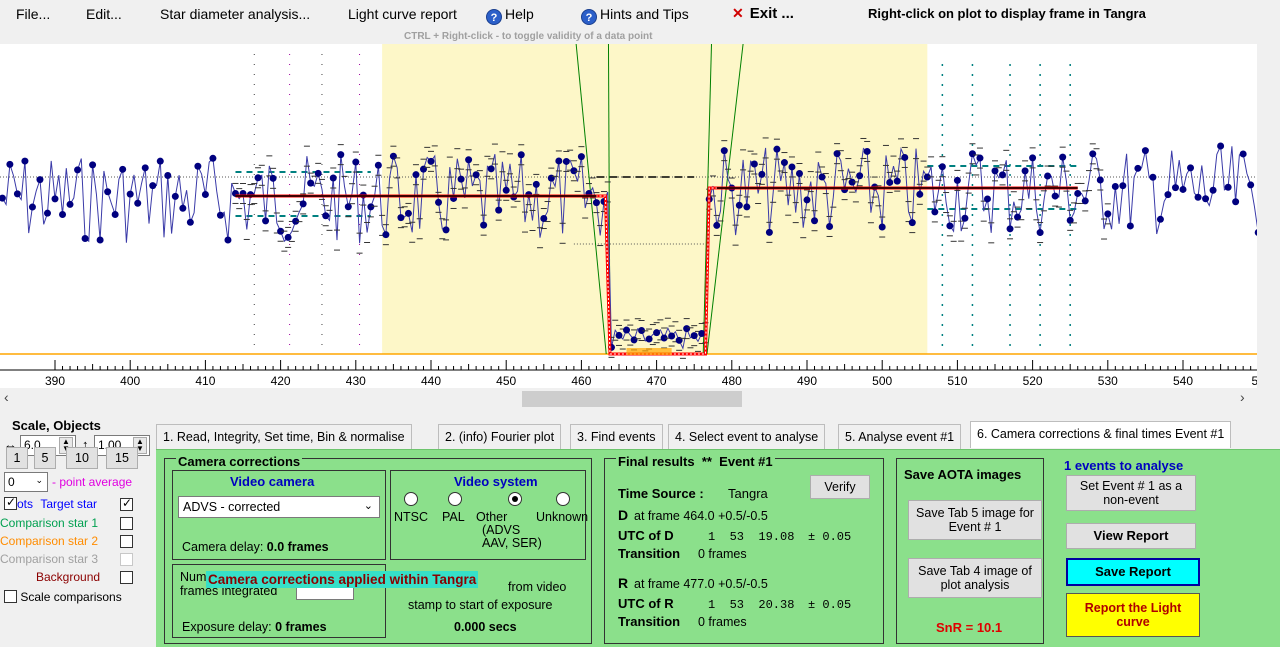 This screenshot has height=647, width=1280. Describe the element at coordinates (272, 481) in the screenshot. I see `video-camera-title: Video camera` at that location.